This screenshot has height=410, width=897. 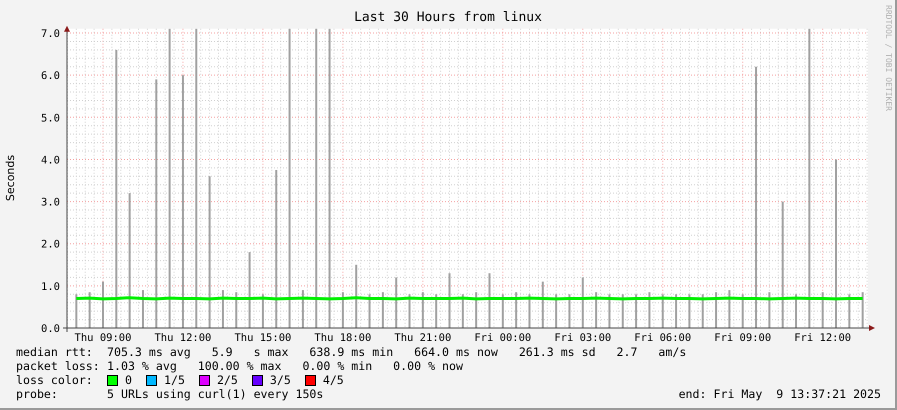 I want to click on rtt-stats: 705.3 ms avg 5.9 s max 638.9 ms min 664.0 ms now 261.3 ms sd 2.7 am/s, so click(x=396, y=352).